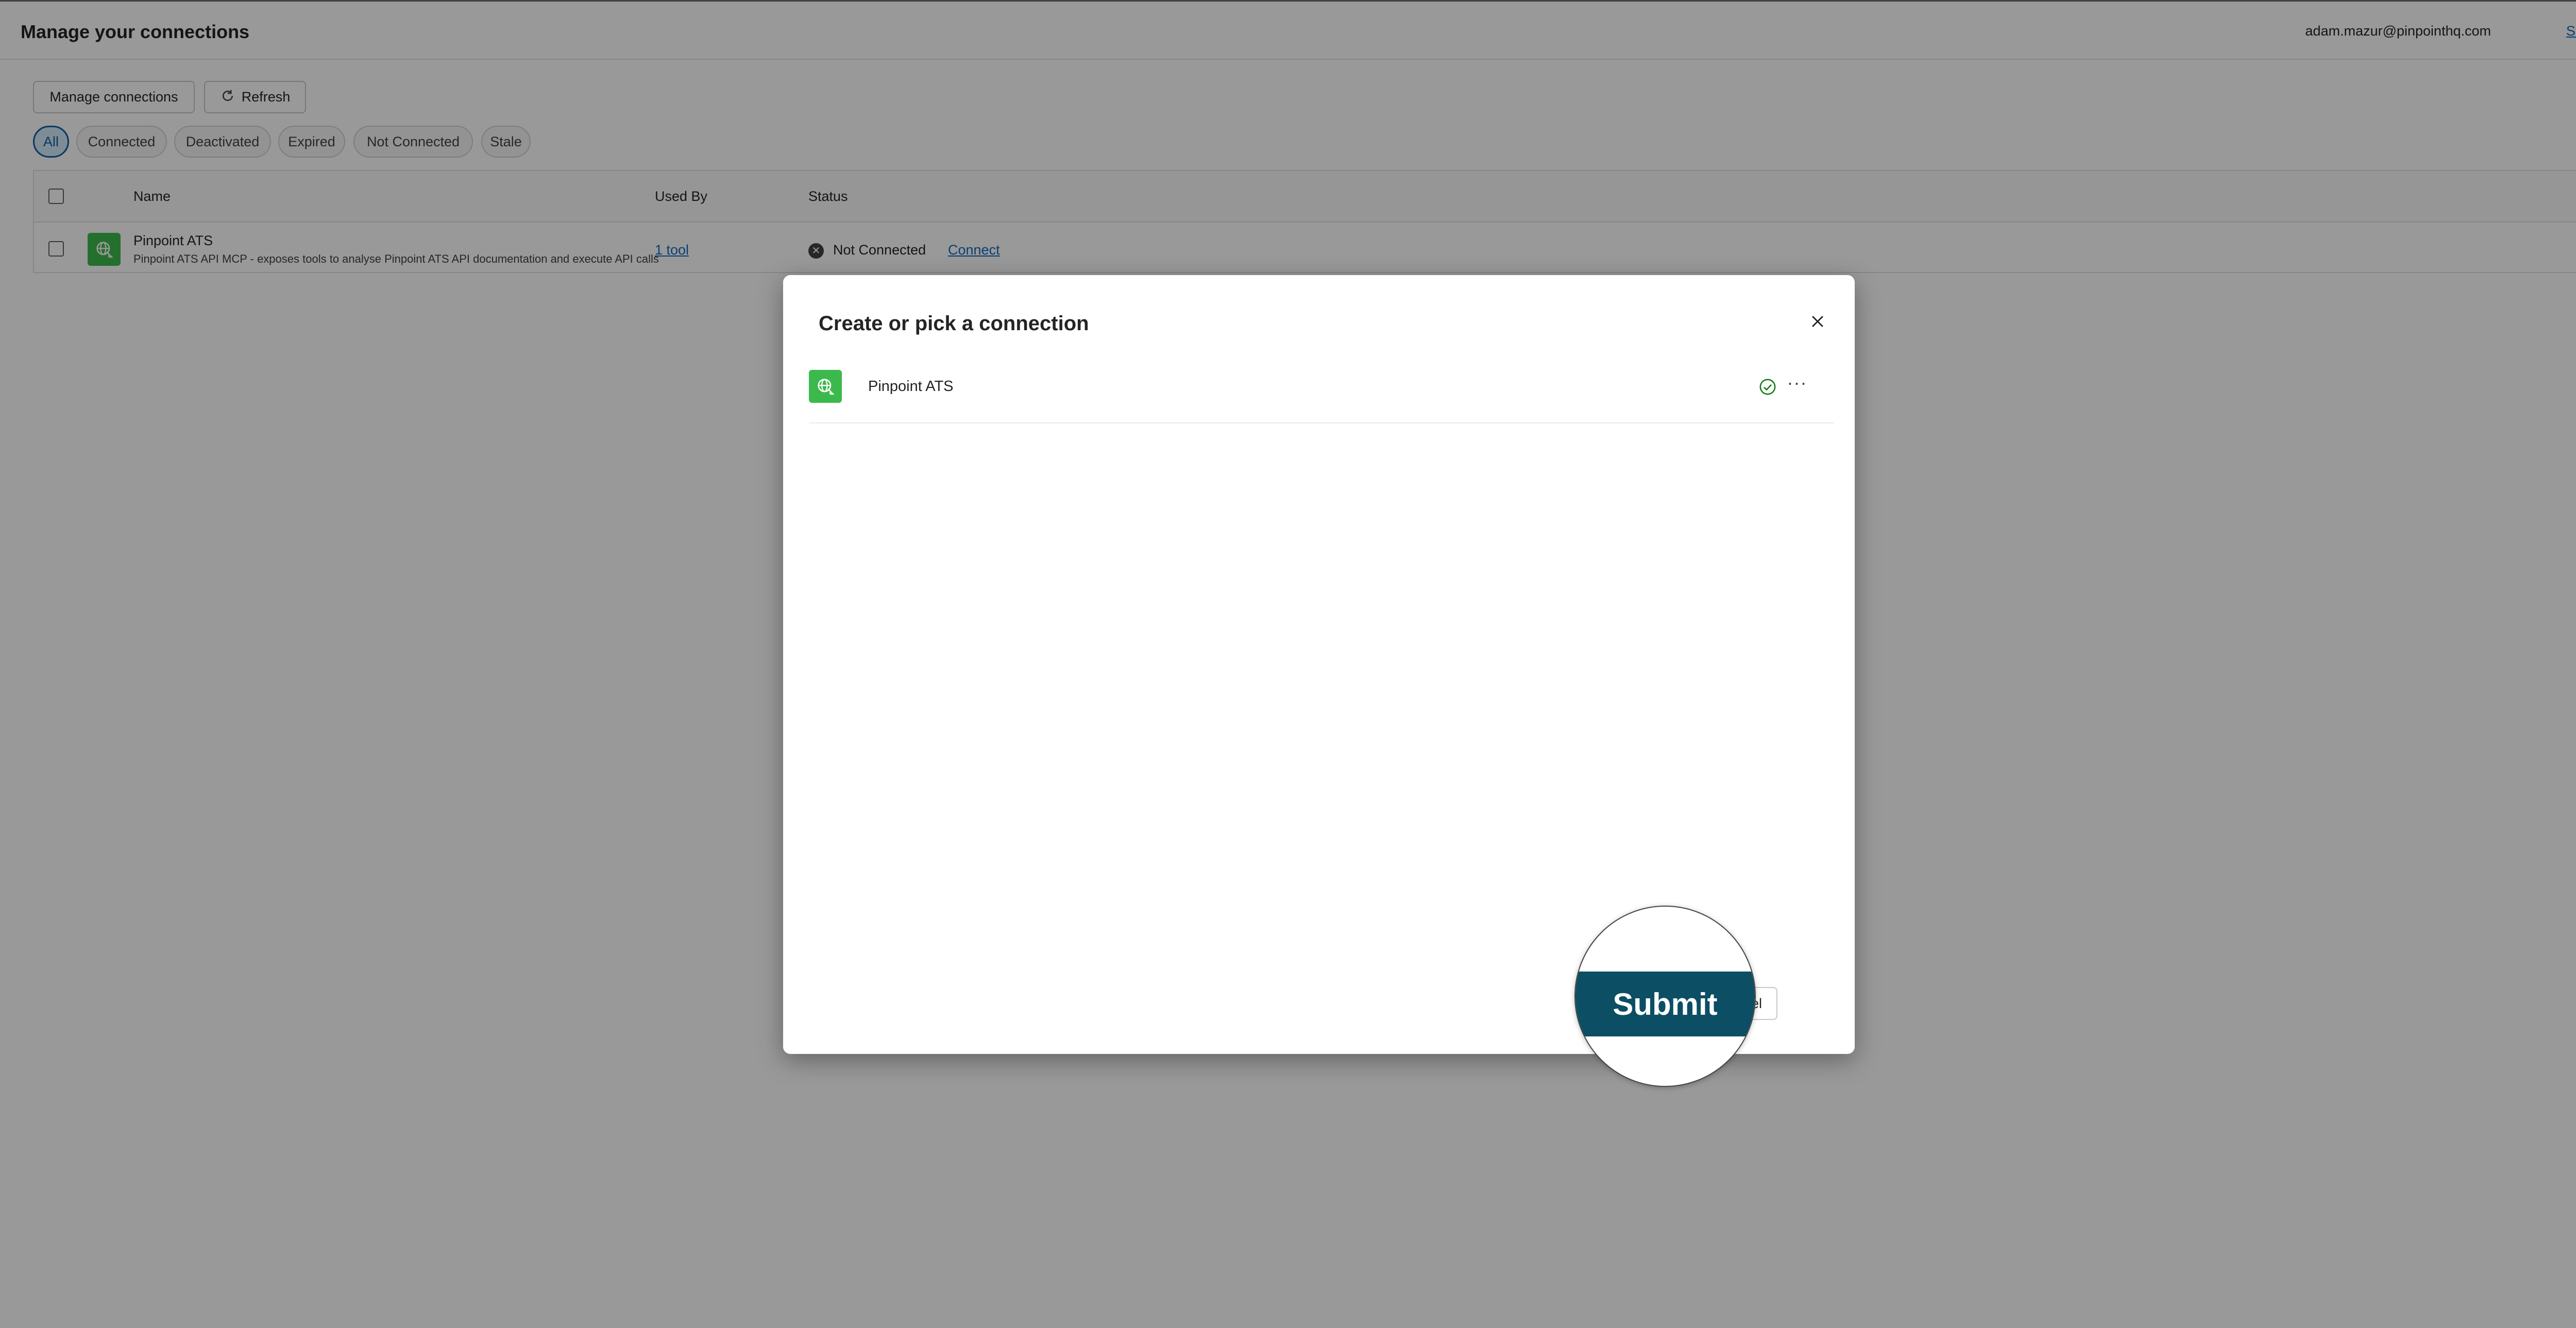 This screenshot has width=2576, height=1328. I want to click on connector-globe-icon, so click(825, 386).